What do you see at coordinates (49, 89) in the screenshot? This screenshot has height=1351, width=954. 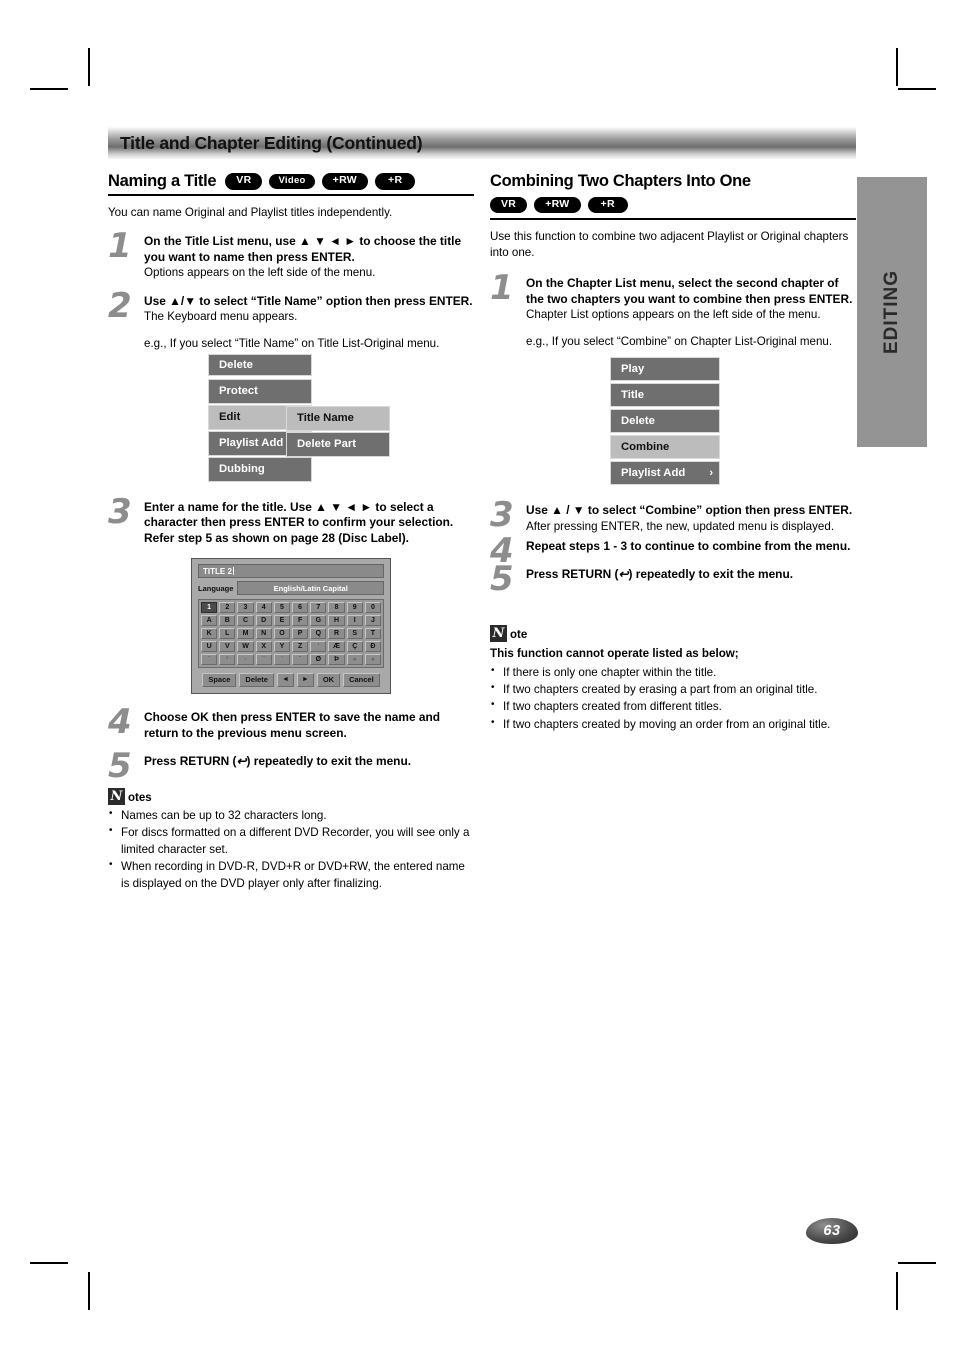 I see `crop-mark-top-left-h` at bounding box center [49, 89].